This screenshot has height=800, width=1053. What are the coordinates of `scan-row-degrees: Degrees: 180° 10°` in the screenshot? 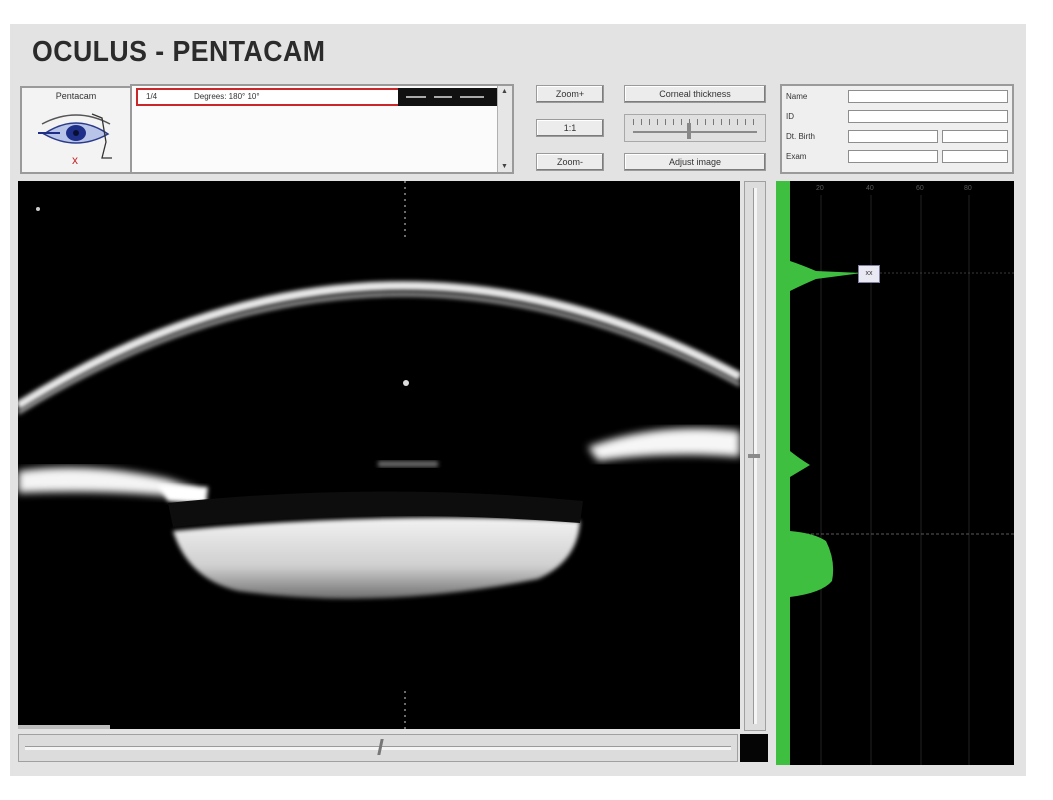 It's located at (227, 96).